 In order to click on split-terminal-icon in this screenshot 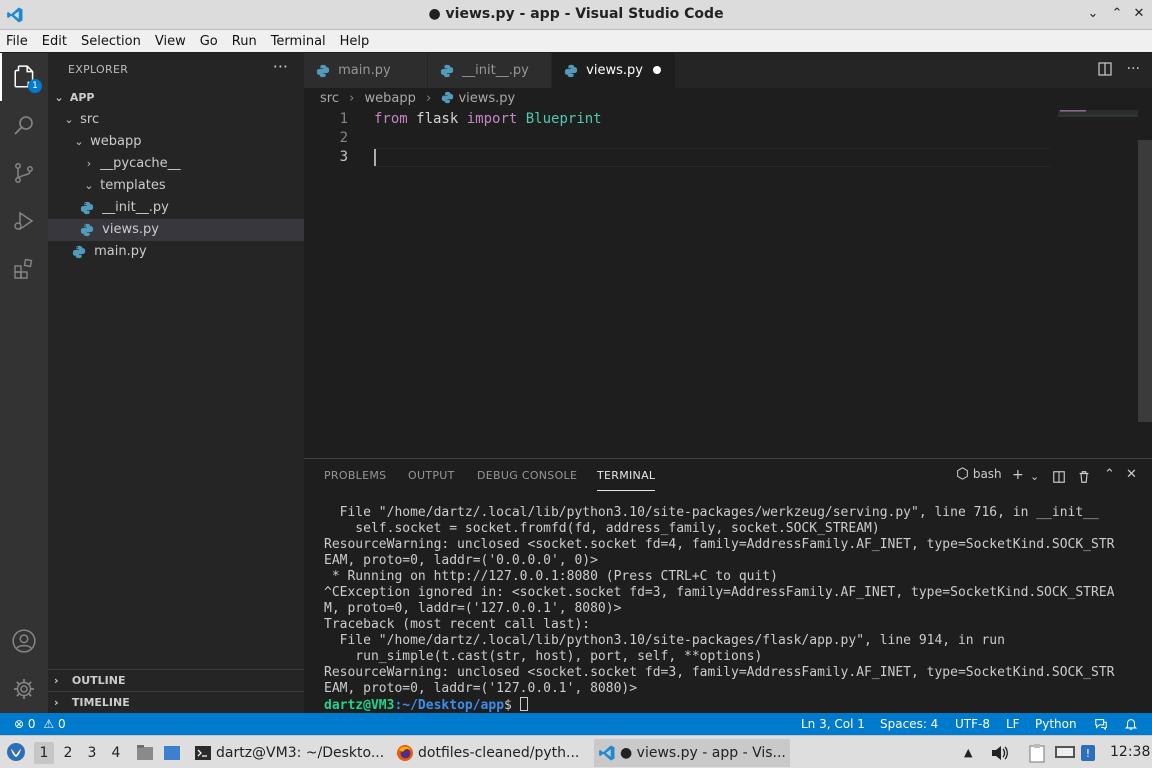, I will do `click(1059, 477)`.